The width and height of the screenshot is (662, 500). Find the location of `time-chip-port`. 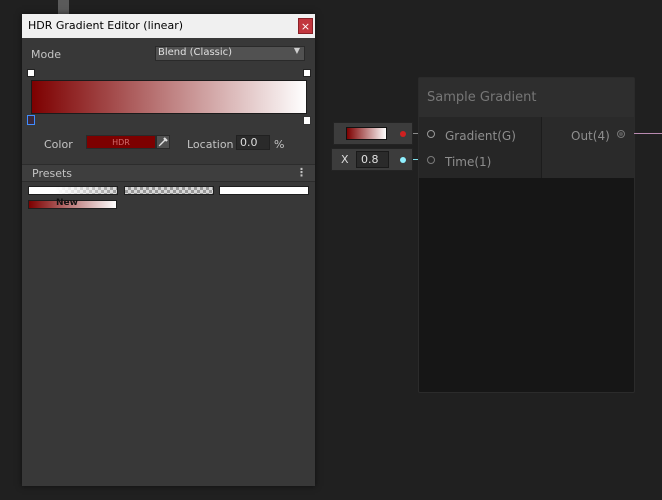

time-chip-port is located at coordinates (403, 160).